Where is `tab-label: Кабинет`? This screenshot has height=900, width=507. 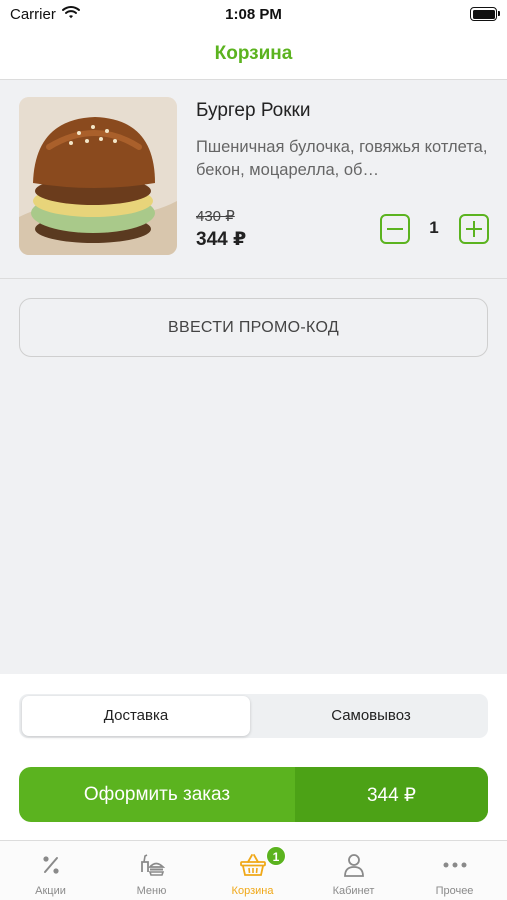 tab-label: Кабинет is located at coordinates (353, 891).